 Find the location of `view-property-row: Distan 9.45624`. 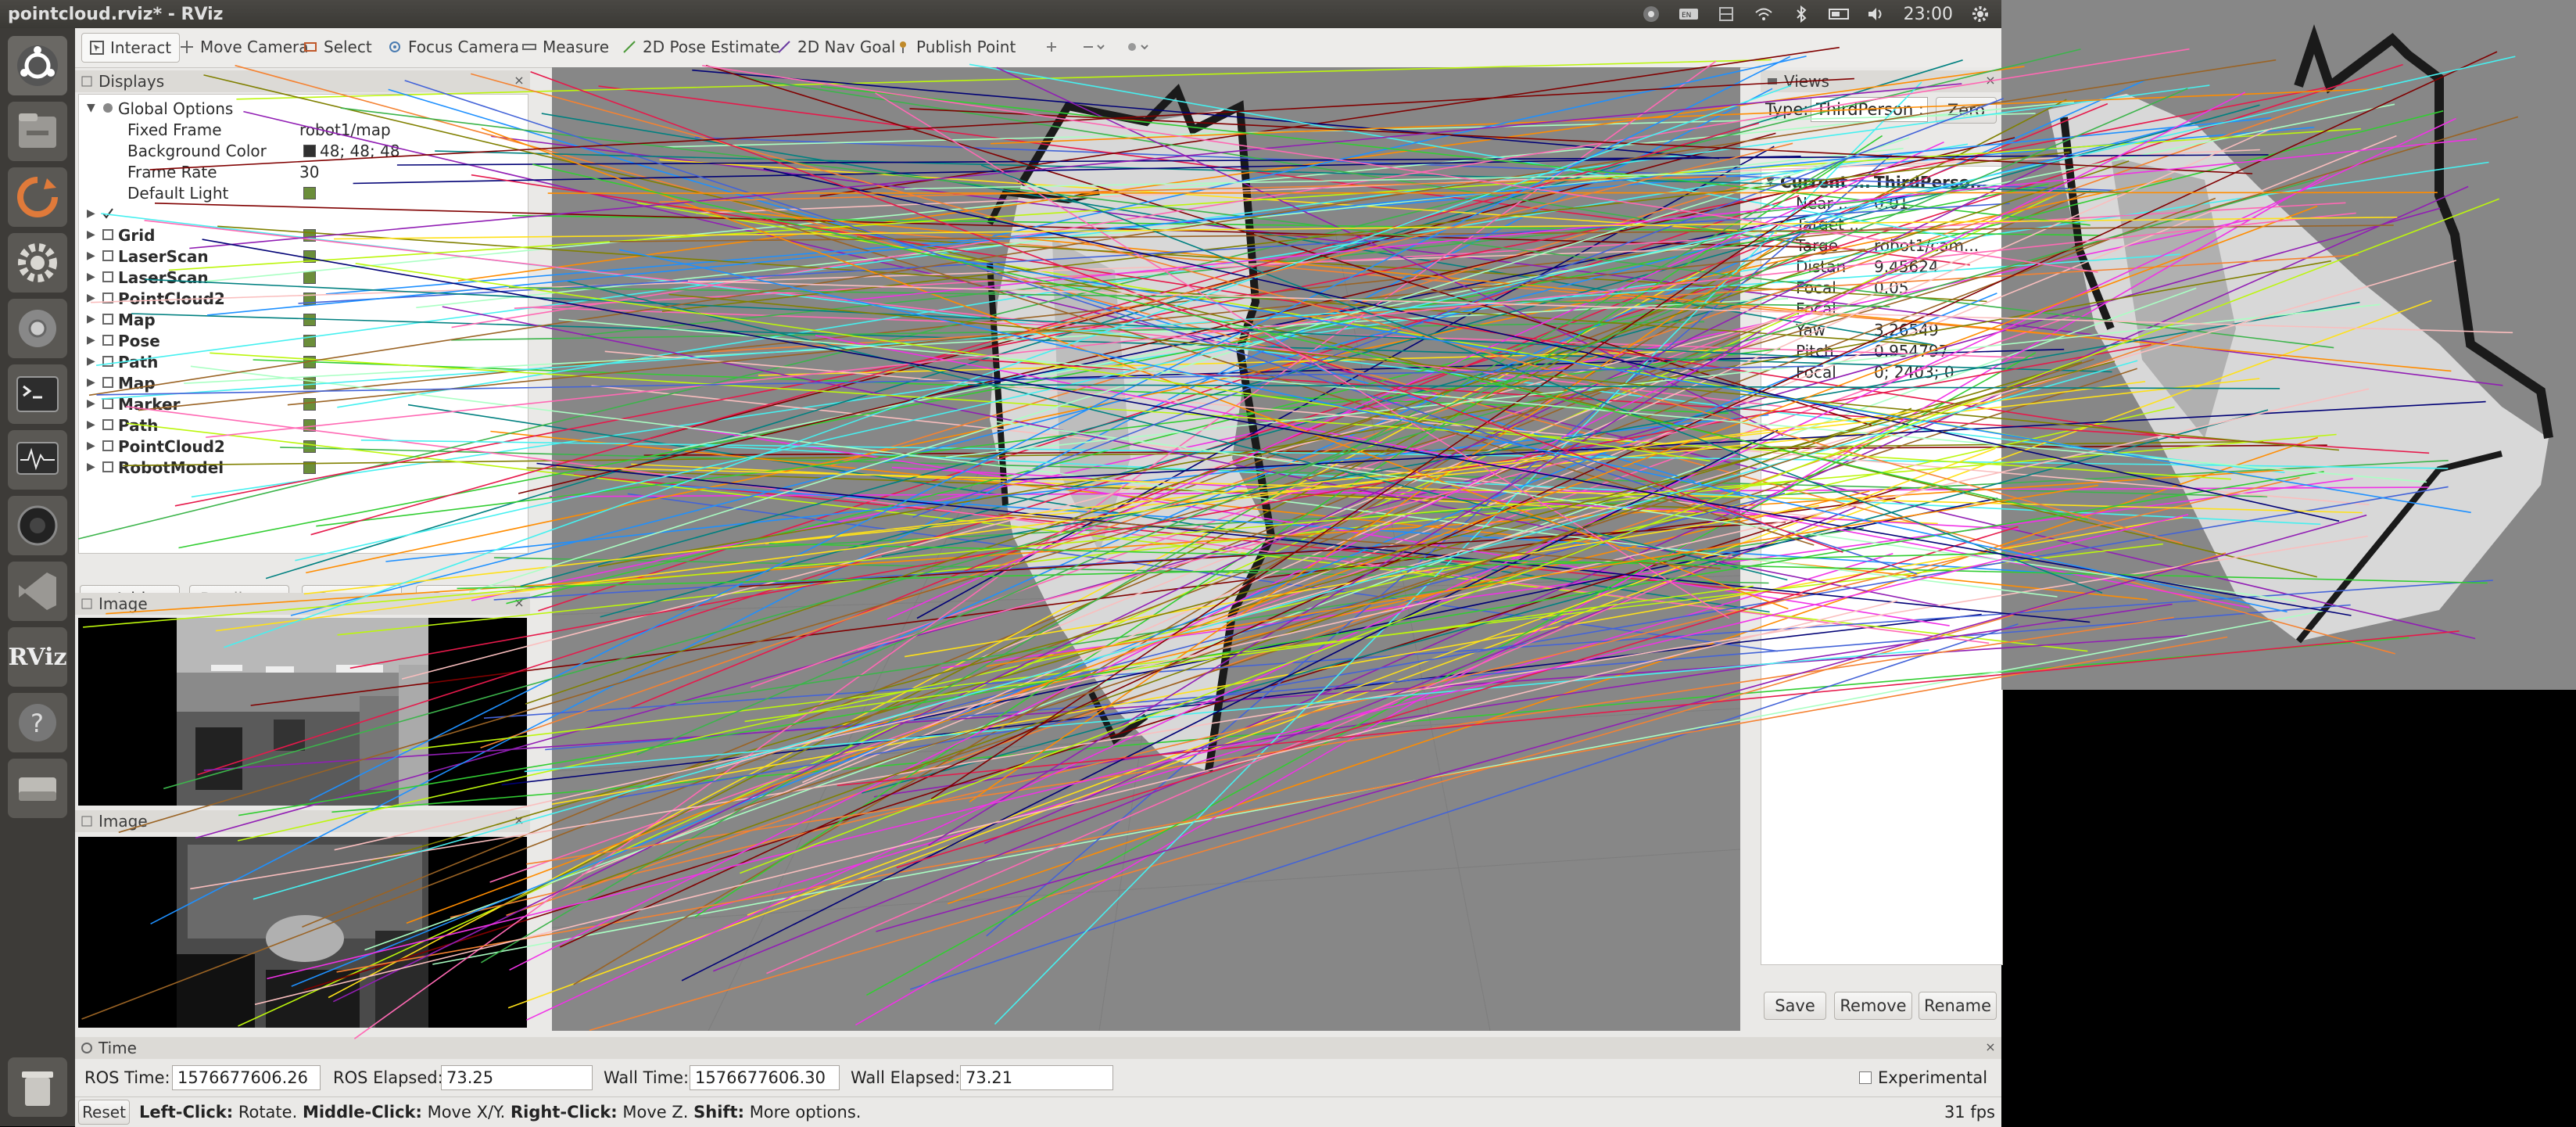

view-property-row: Distan 9.45624 is located at coordinates (1881, 266).